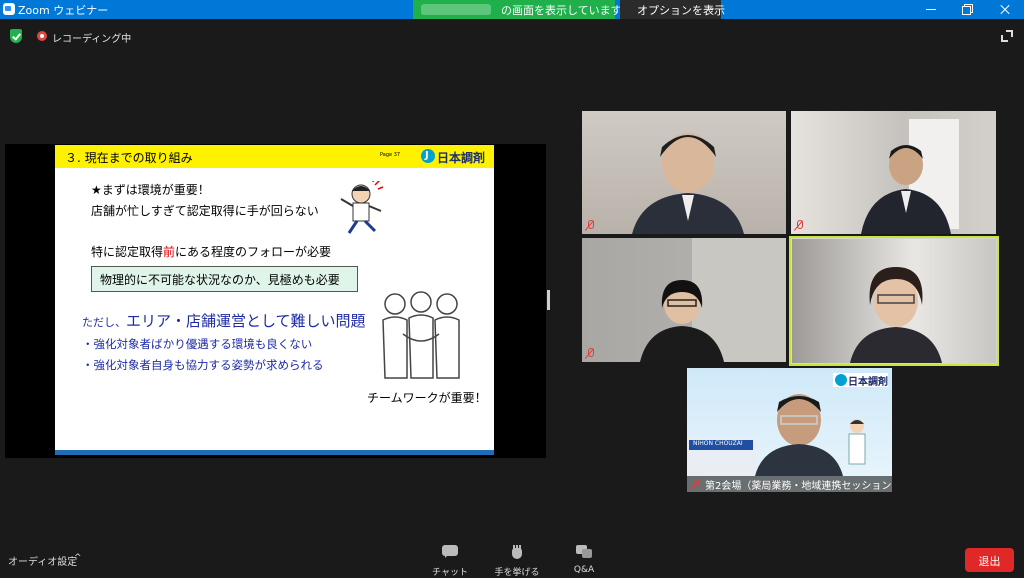 This screenshot has width=1024, height=578. I want to click on slide-line-2: 店舗が忙しすぎて認定取得に手が回らない, so click(205, 211).